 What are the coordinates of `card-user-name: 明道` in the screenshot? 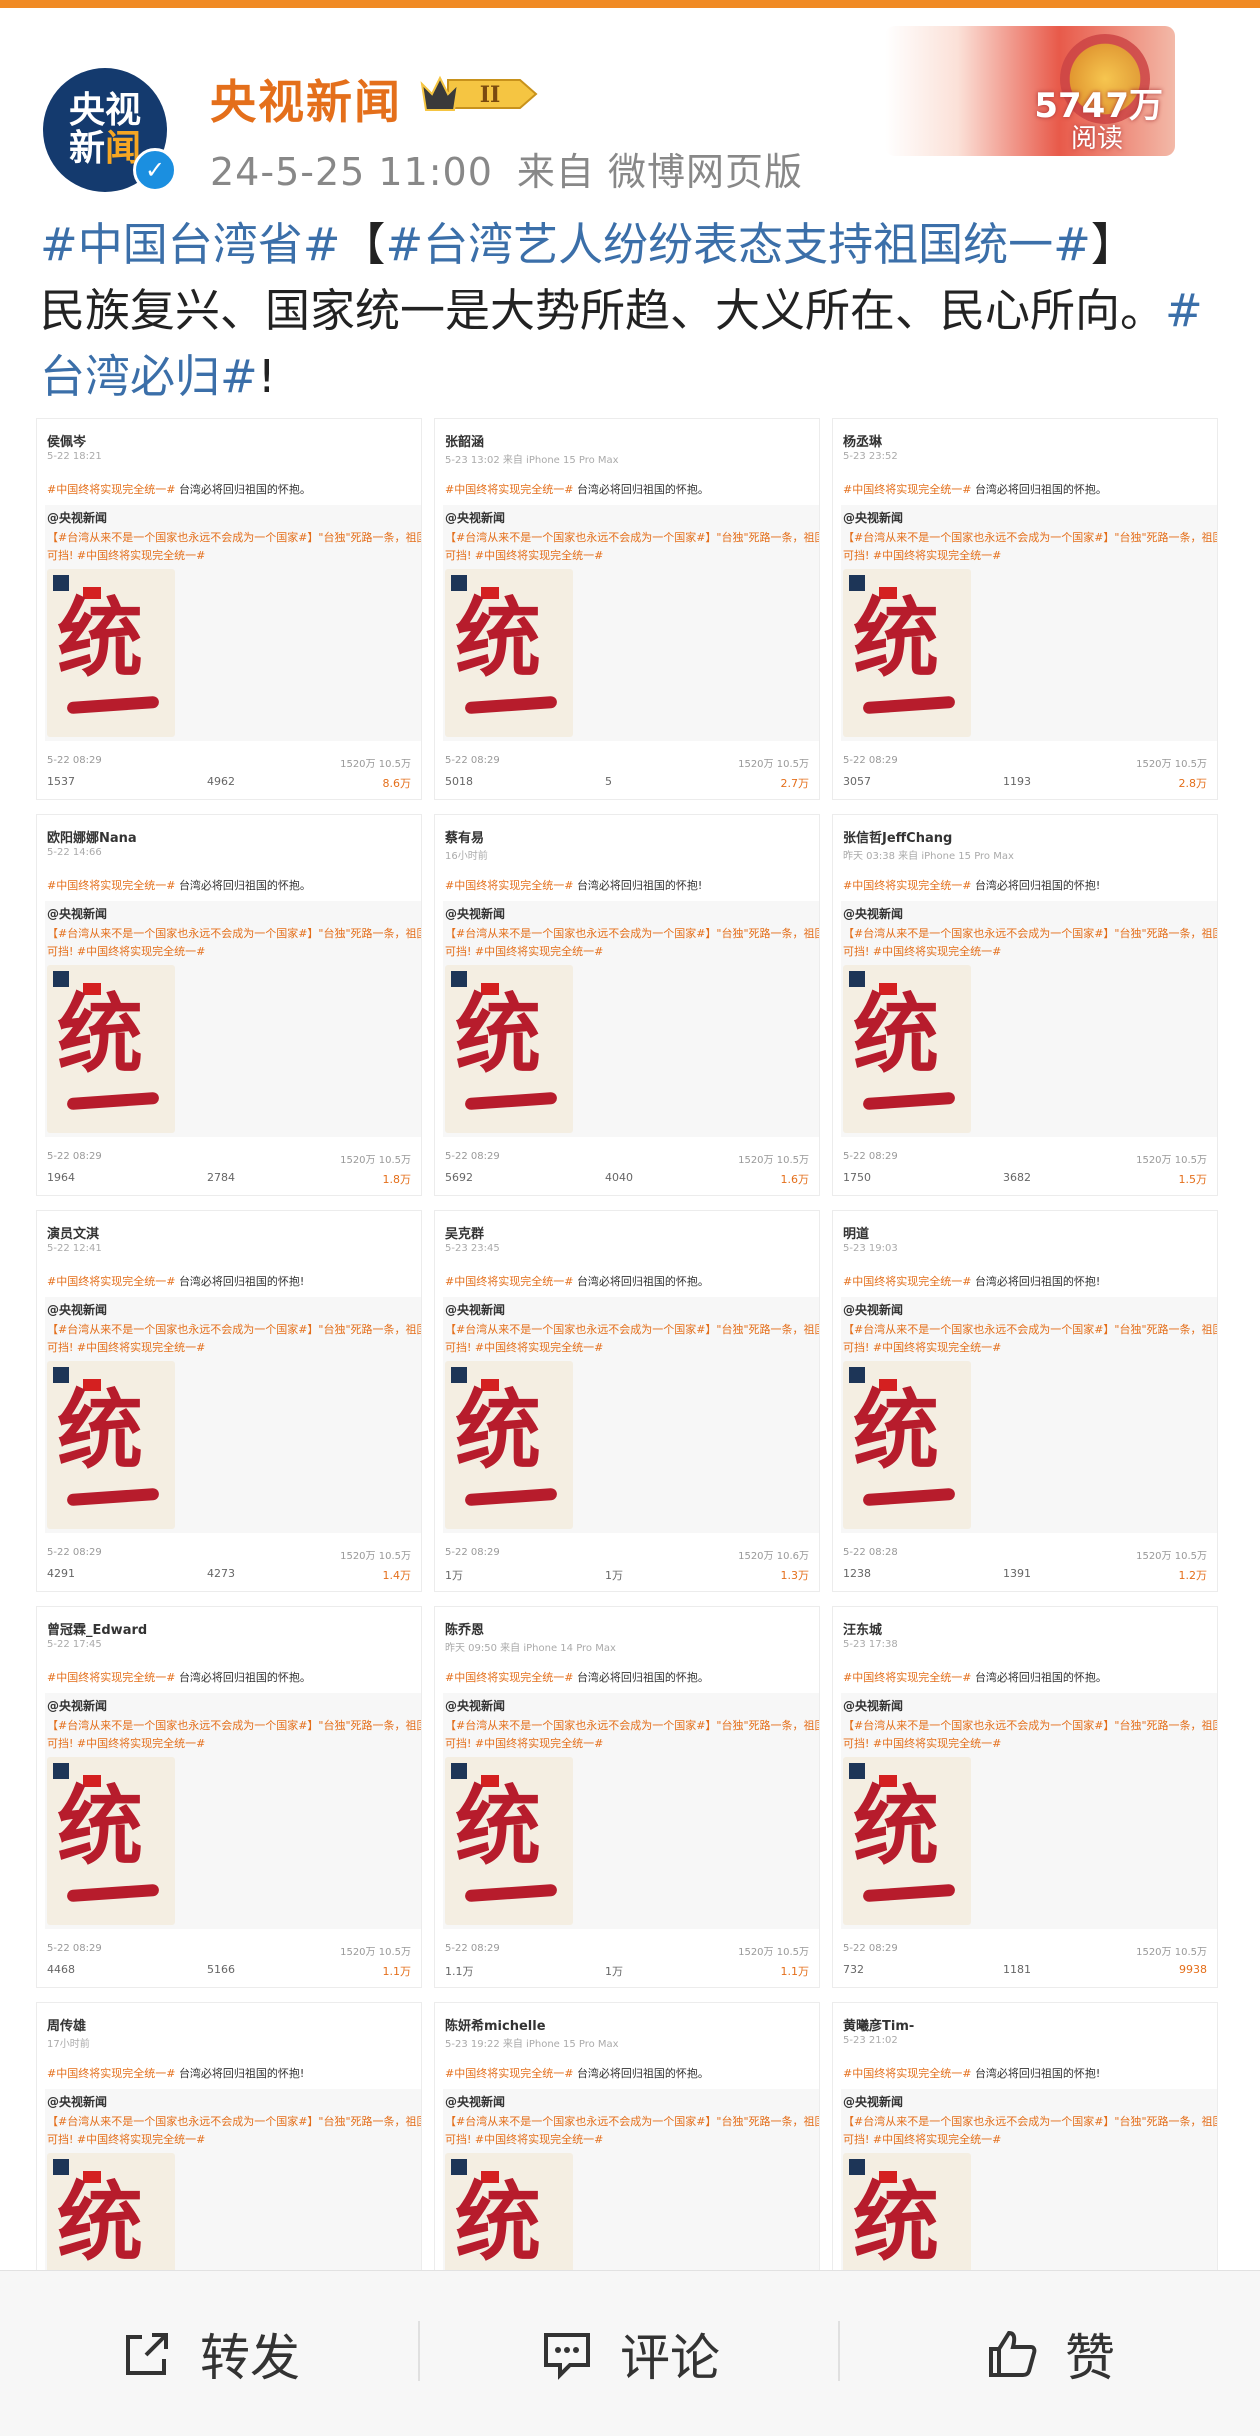 It's located at (856, 1234).